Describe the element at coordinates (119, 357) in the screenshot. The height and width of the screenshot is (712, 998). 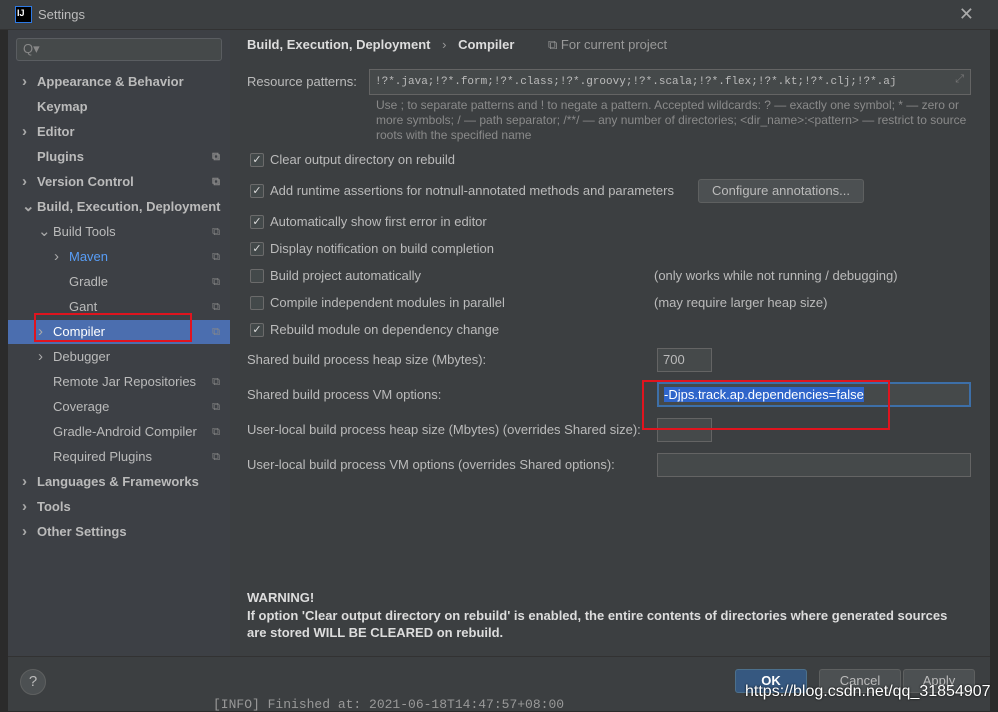
I see `sidebar-item-debugger: › Debugger` at that location.